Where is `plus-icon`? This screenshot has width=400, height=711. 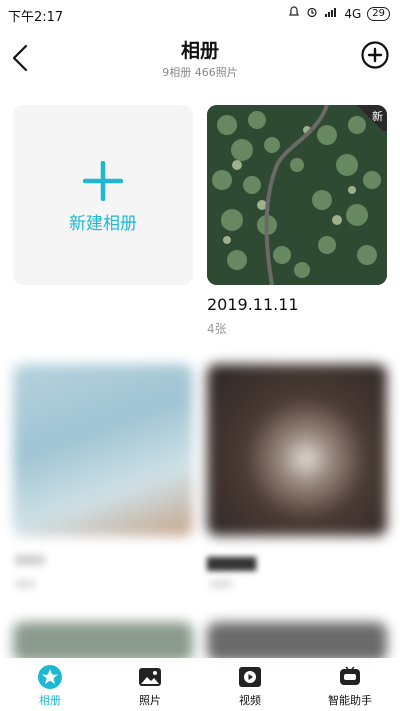 plus-icon is located at coordinates (103, 181).